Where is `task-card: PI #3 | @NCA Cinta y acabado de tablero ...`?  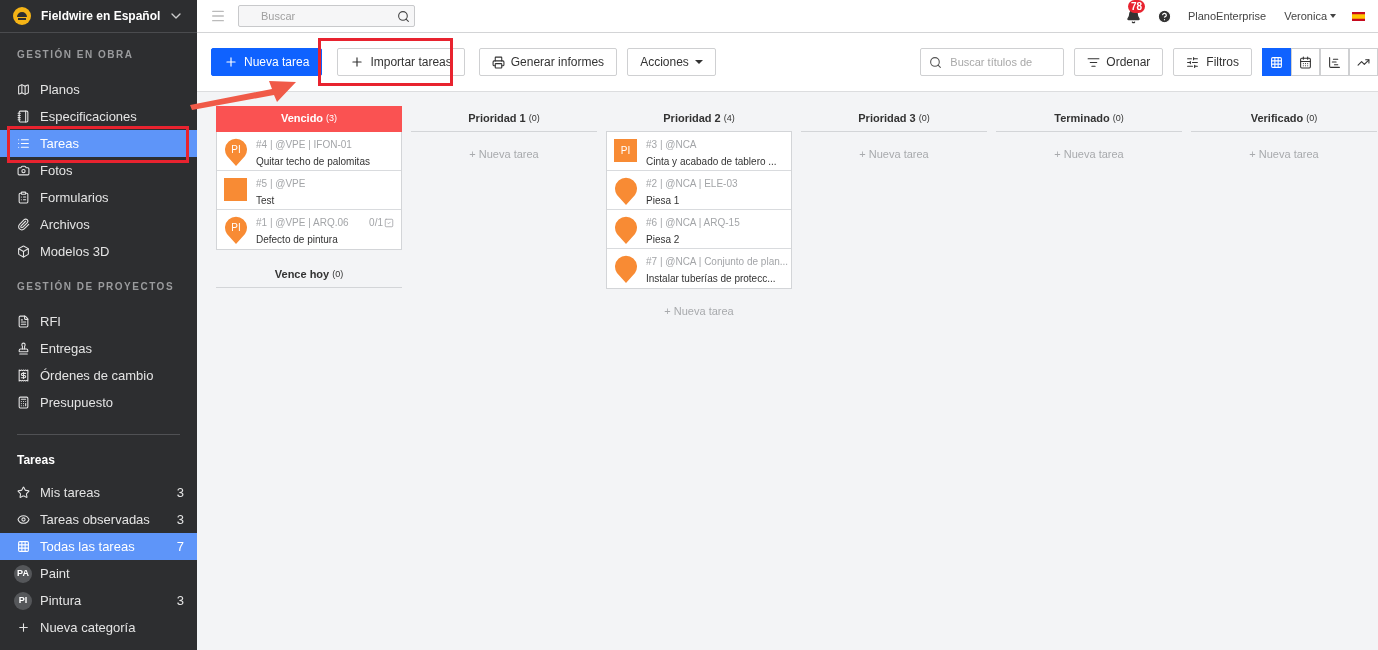
task-card: PI #3 | @NCA Cinta y acabado de tablero ... is located at coordinates (699, 151).